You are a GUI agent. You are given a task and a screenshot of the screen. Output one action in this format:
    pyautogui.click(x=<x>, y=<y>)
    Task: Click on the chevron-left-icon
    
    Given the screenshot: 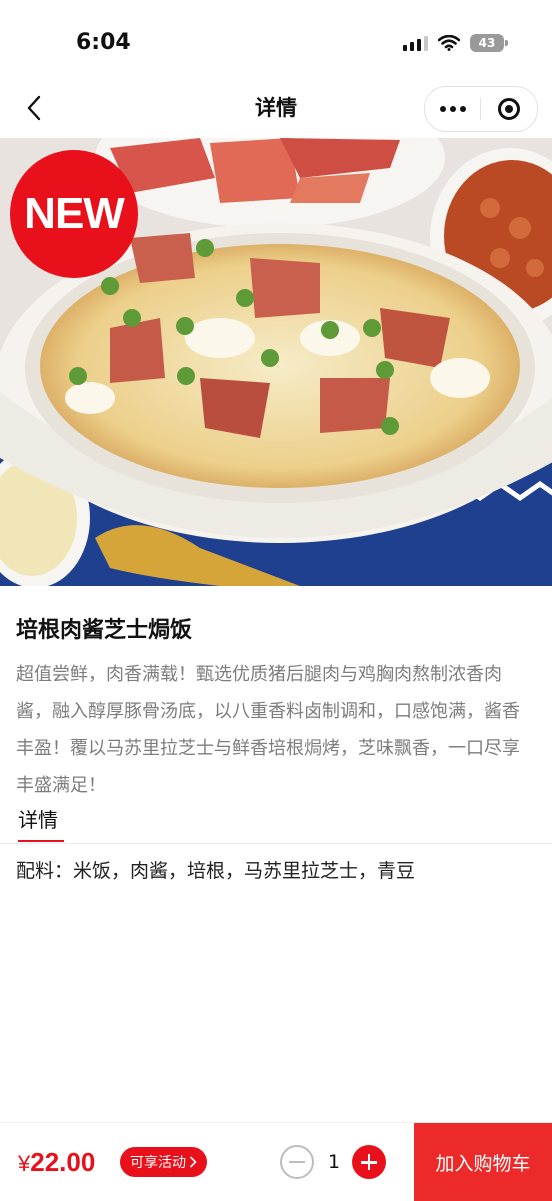 What is the action you would take?
    pyautogui.click(x=34, y=108)
    